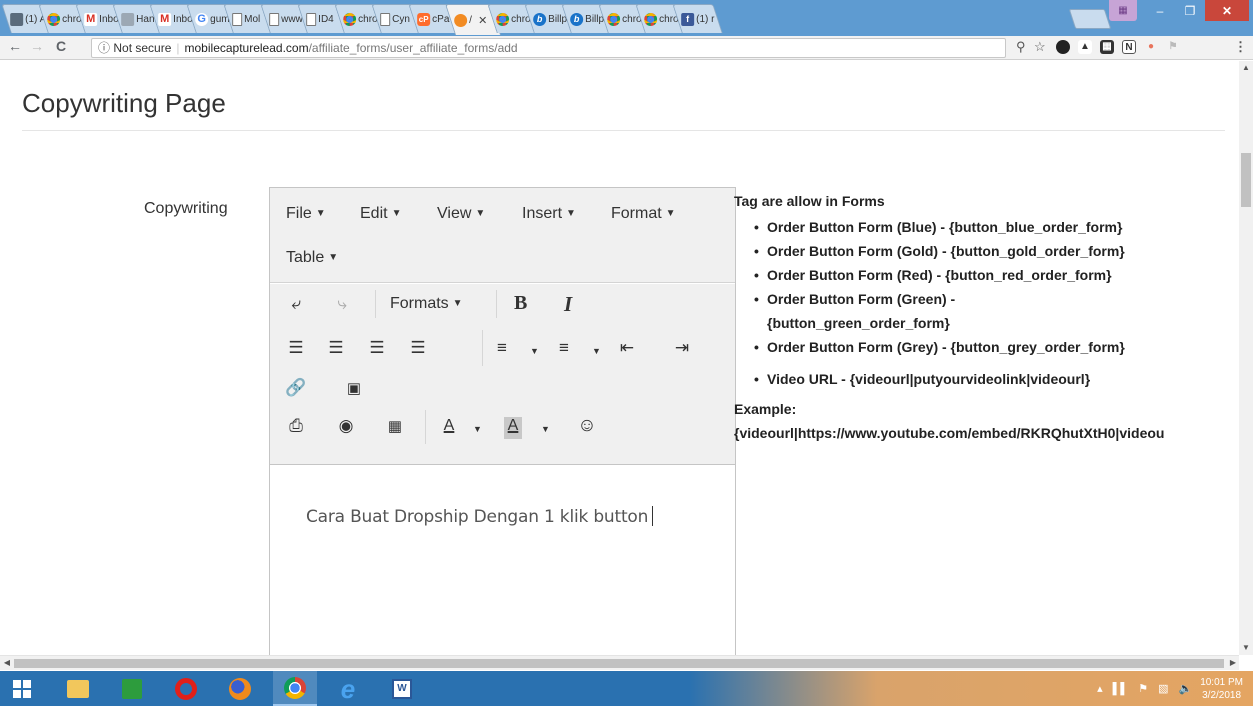 This screenshot has width=1253, height=706. What do you see at coordinates (202, 19) in the screenshot?
I see `google-icon: G` at bounding box center [202, 19].